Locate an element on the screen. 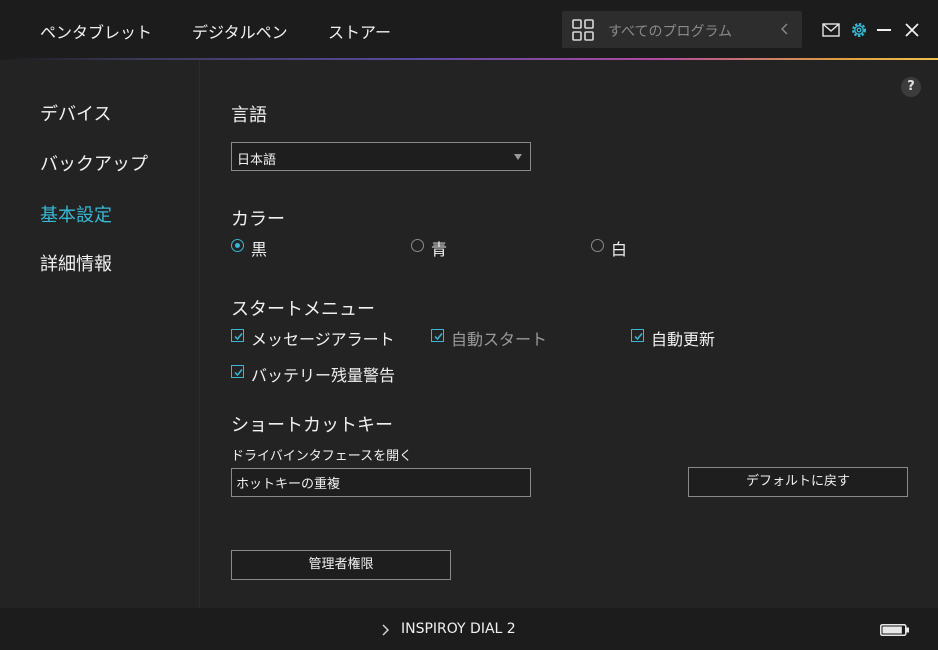 This screenshot has width=938, height=650. bottom-bar: INSPIROY DIAL 2 is located at coordinates (469, 629).